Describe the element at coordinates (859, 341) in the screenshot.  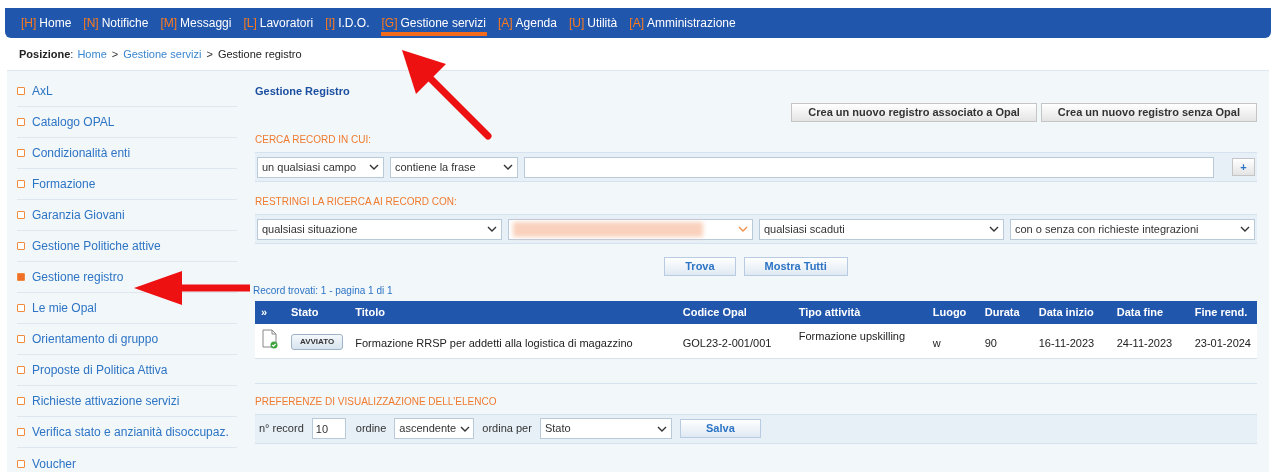
I see `table-cell: Formazione upskilling` at that location.